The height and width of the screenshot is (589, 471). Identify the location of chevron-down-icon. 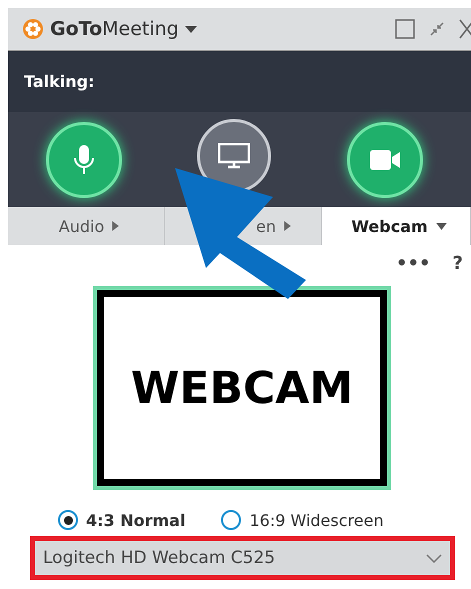
(434, 558).